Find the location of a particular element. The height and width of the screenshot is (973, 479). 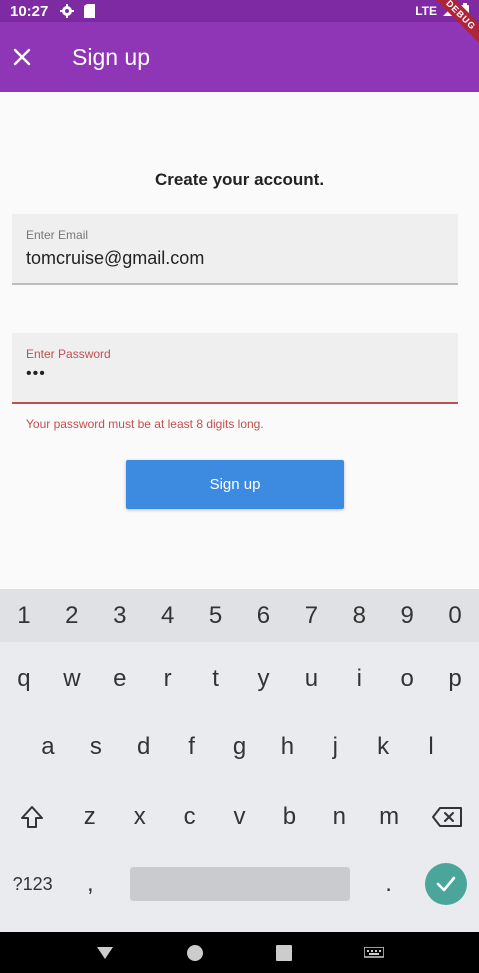

backspace-key is located at coordinates (446, 817).